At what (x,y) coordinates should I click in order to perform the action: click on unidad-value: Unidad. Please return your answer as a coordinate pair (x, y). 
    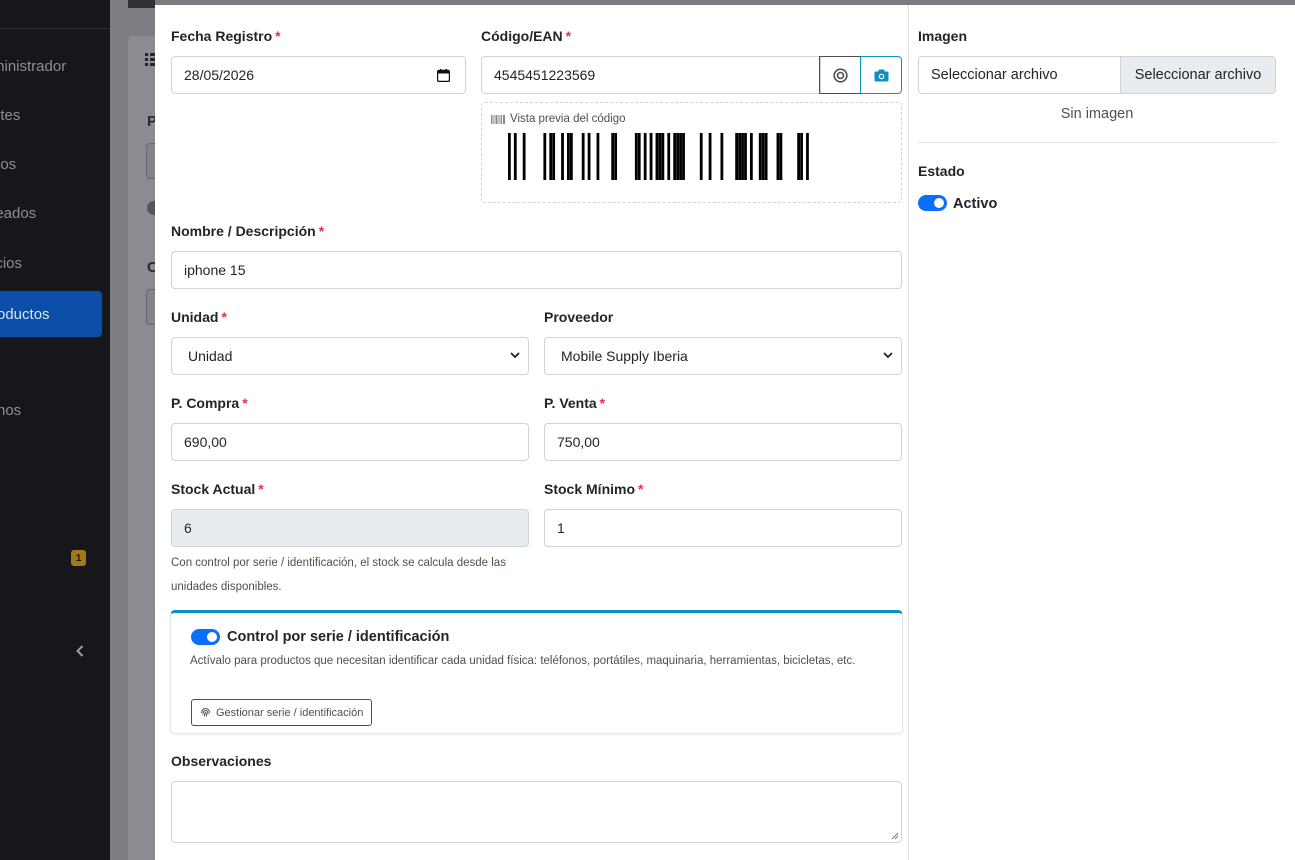
    Looking at the image, I should click on (210, 356).